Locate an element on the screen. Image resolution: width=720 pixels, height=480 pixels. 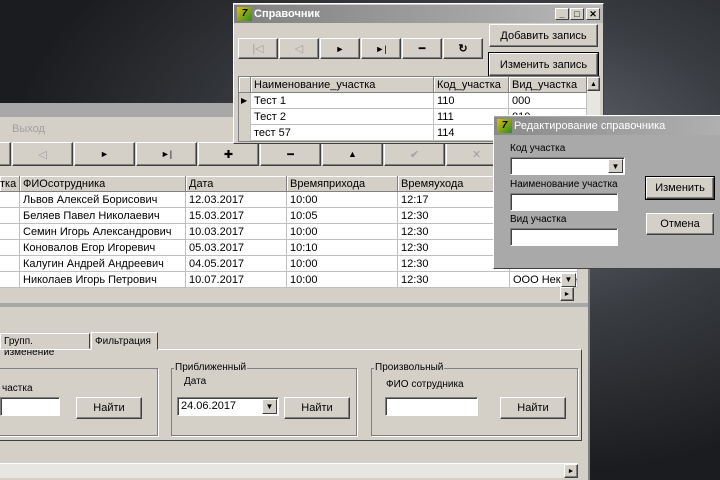
name-input is located at coordinates (564, 202).